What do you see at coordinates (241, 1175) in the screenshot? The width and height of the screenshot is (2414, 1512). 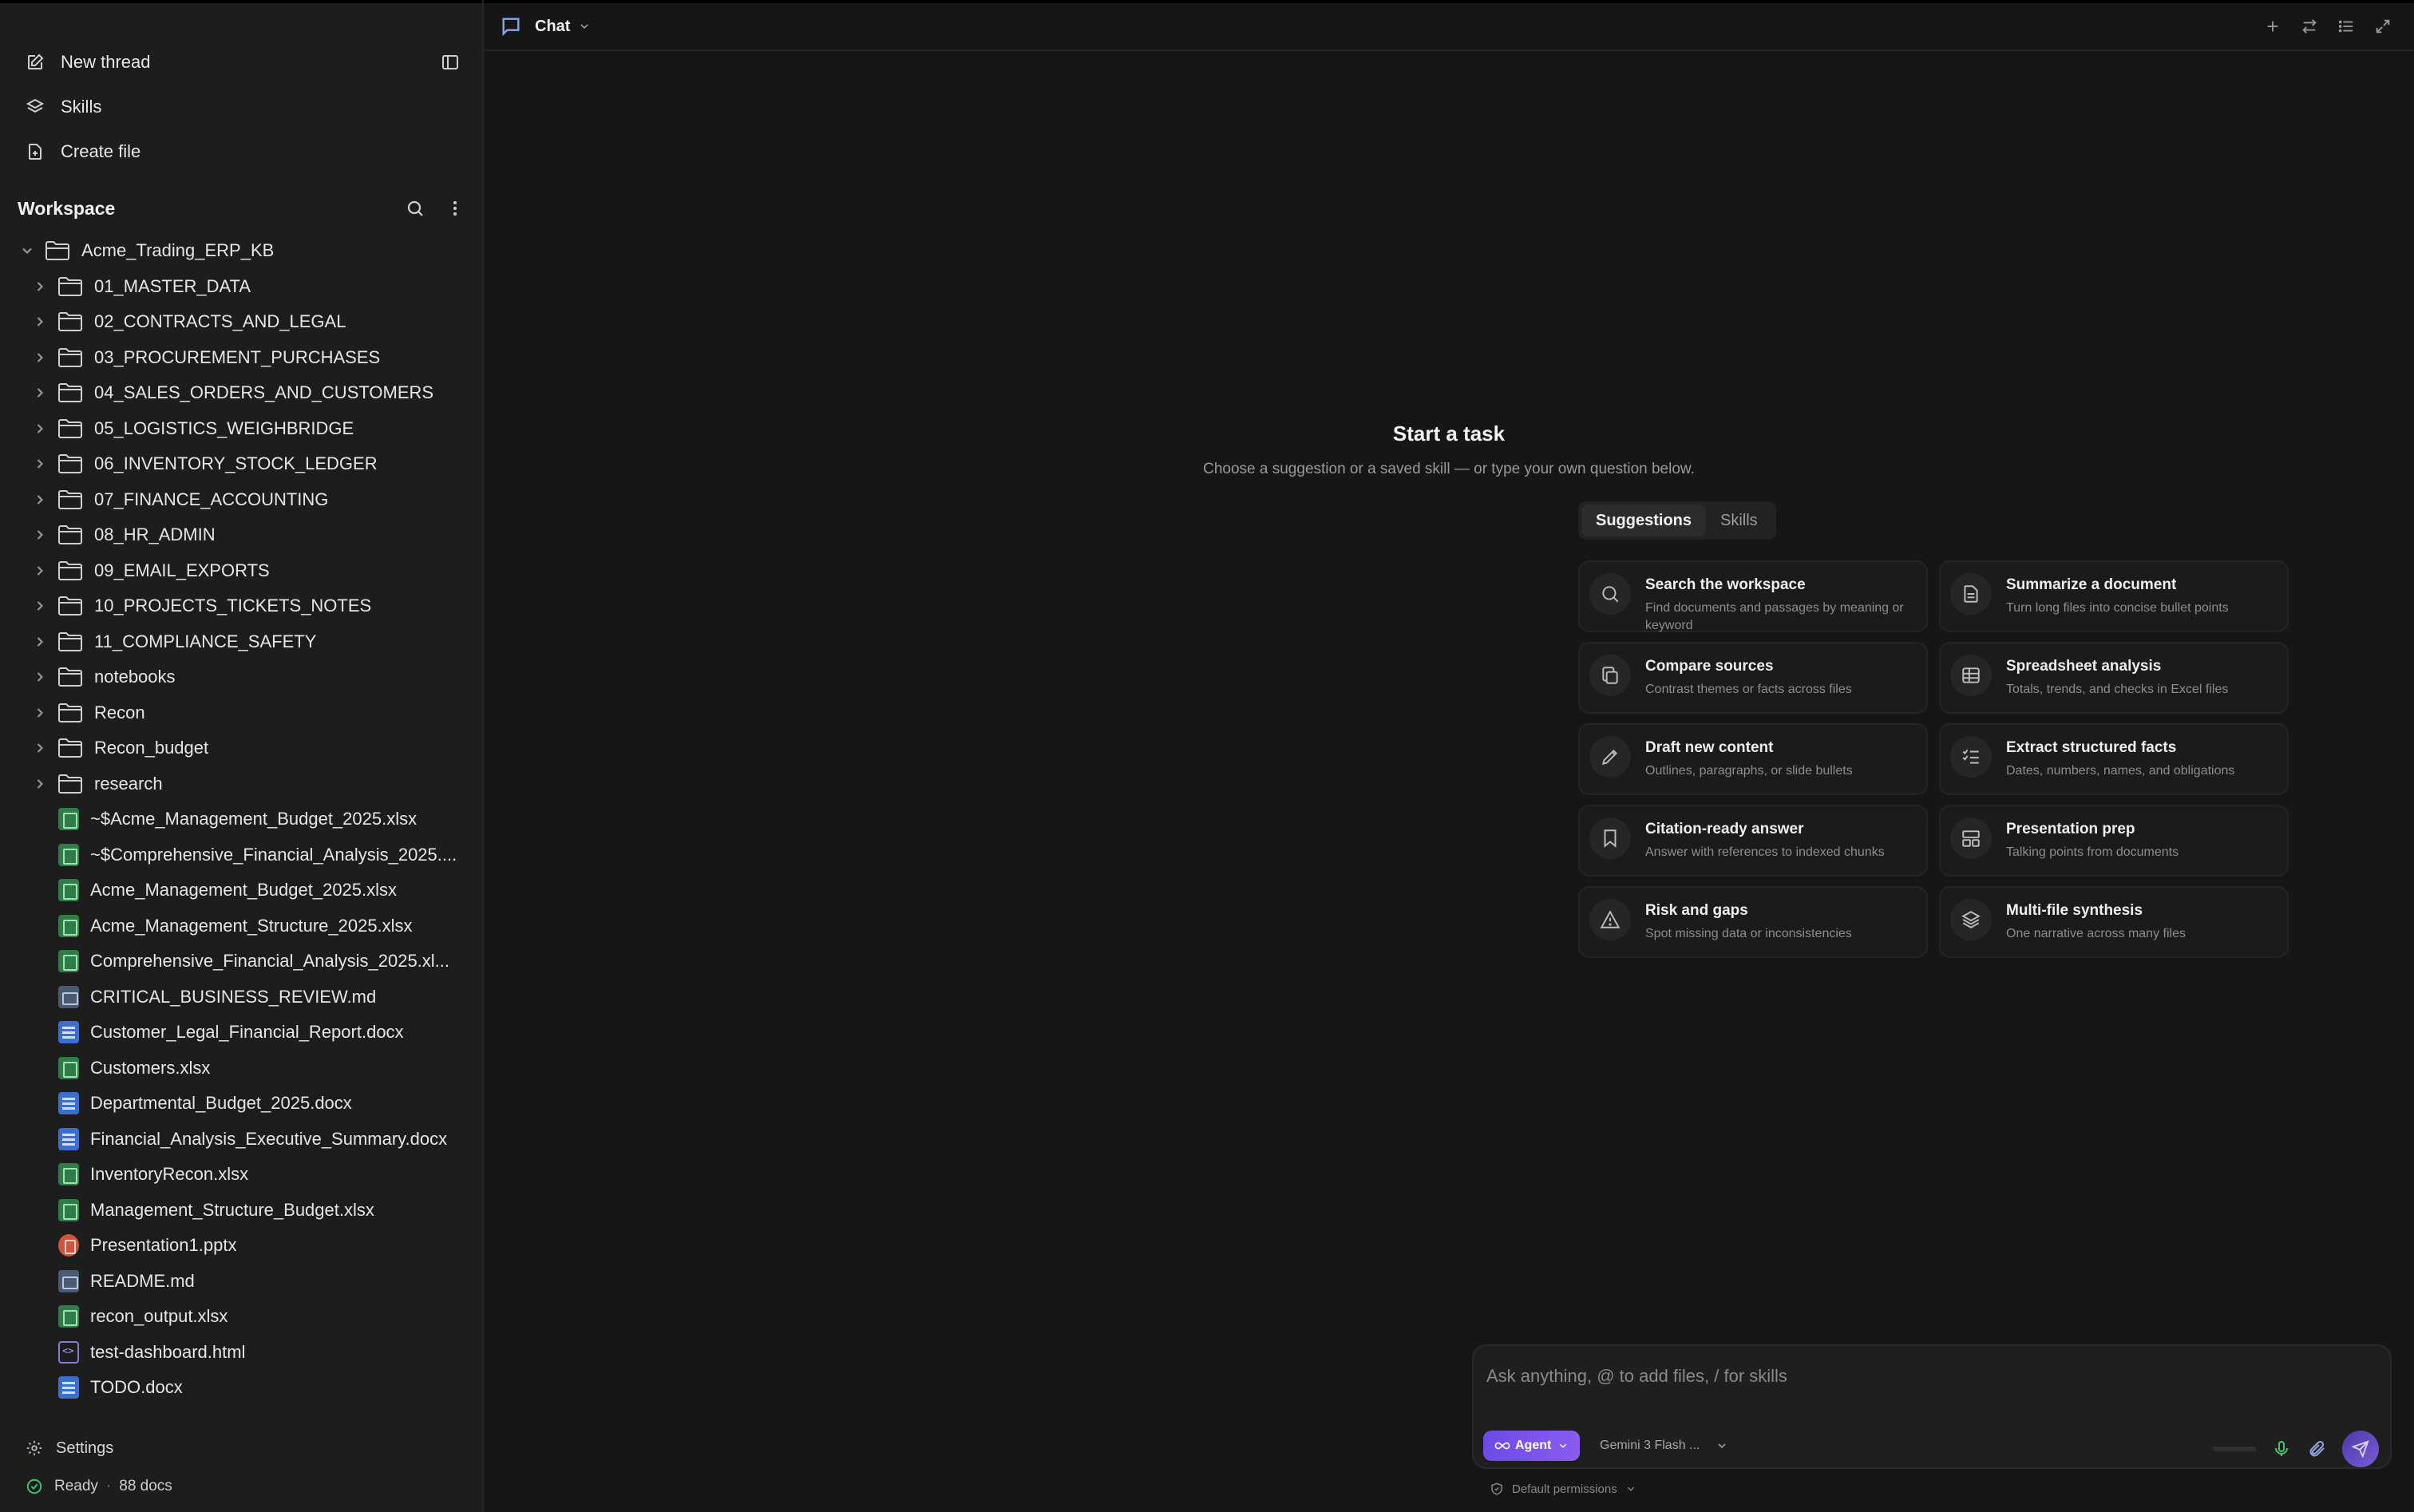 I see `tree-file: InventoryRecon.xlsx` at bounding box center [241, 1175].